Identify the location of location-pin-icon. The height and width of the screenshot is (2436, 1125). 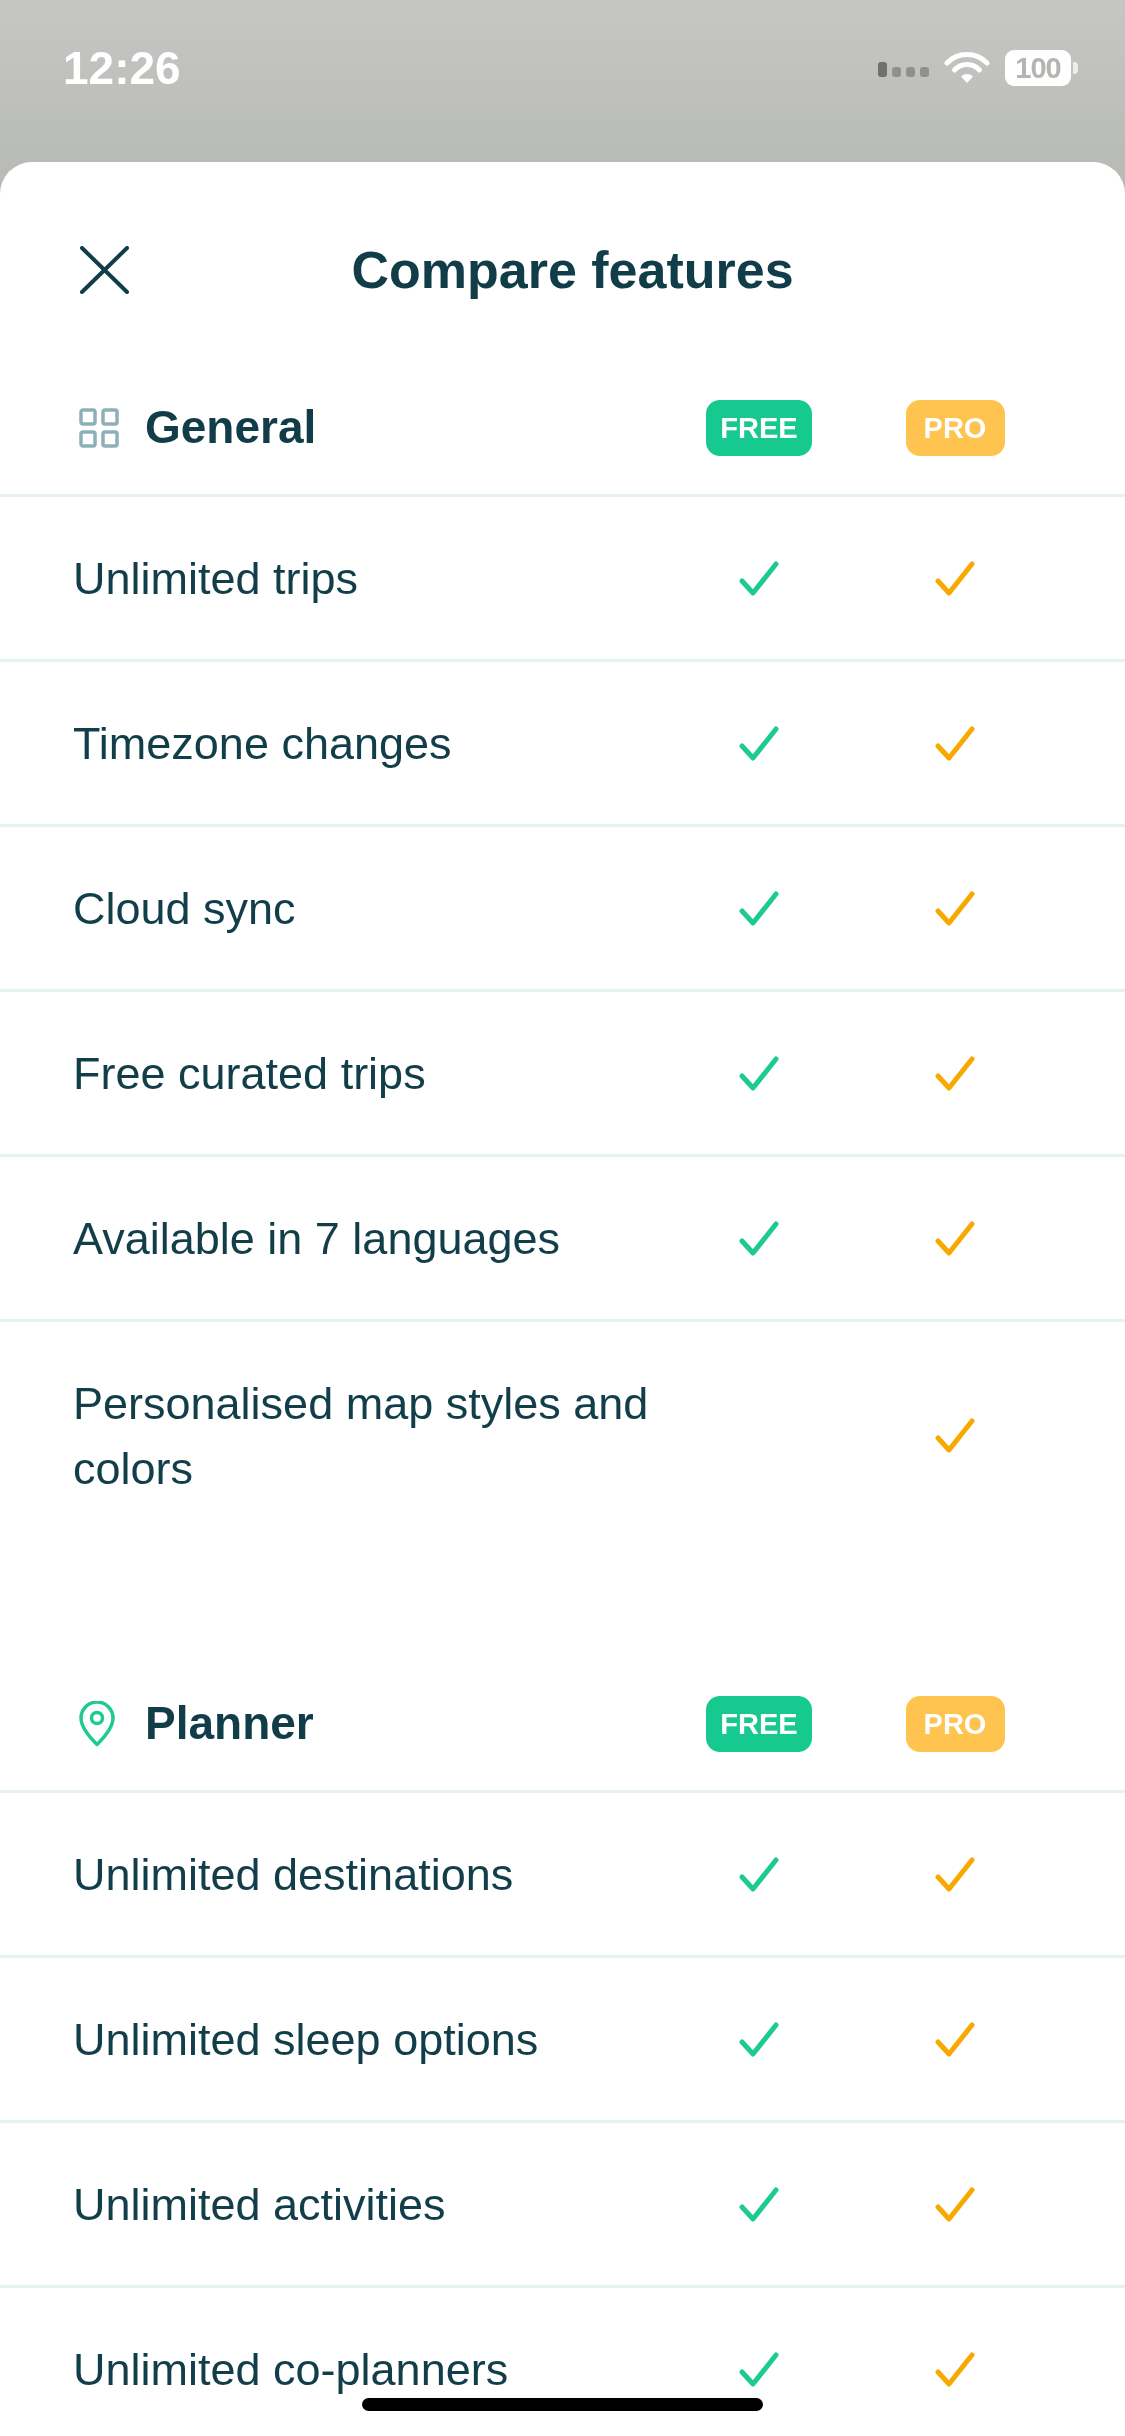
(97, 1724).